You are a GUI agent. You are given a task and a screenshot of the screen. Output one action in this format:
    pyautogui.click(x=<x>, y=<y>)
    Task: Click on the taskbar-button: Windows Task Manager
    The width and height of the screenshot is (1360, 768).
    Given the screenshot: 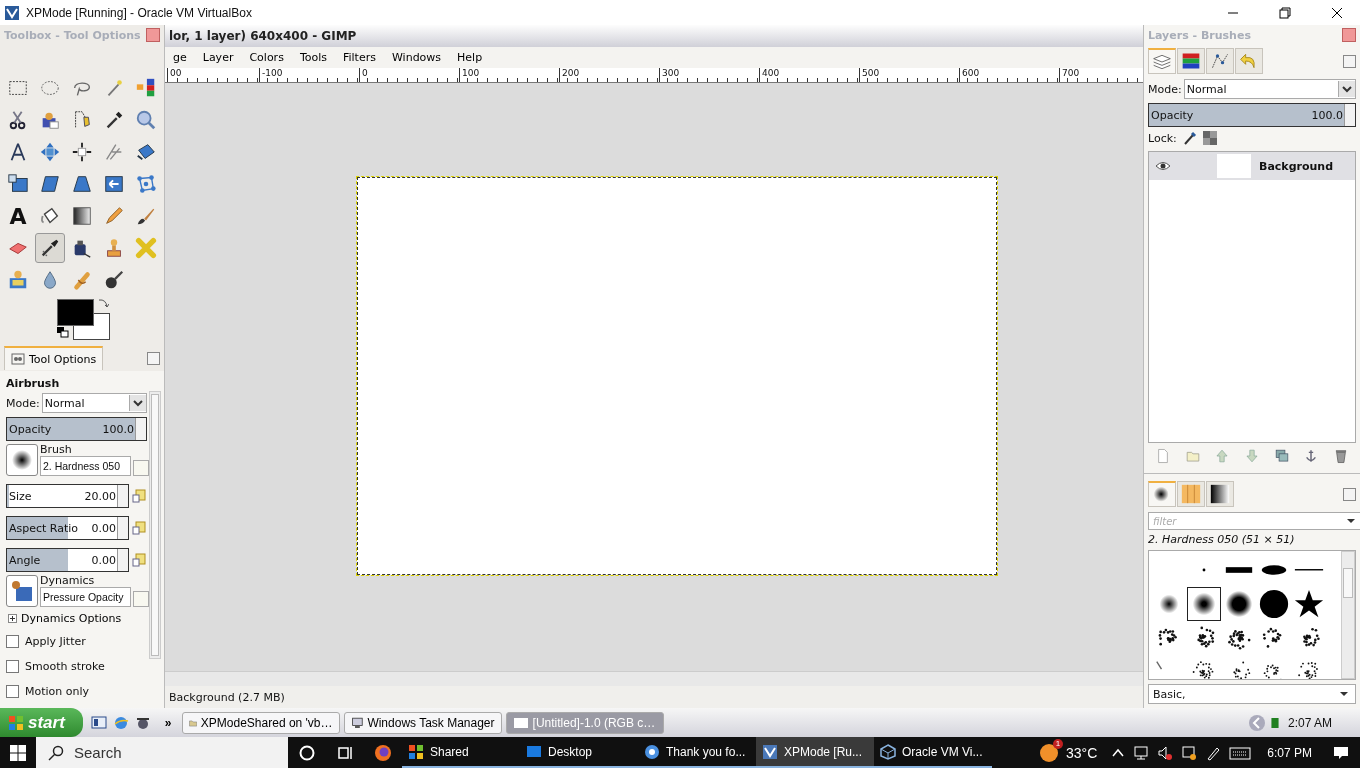 What is the action you would take?
    pyautogui.click(x=422, y=722)
    